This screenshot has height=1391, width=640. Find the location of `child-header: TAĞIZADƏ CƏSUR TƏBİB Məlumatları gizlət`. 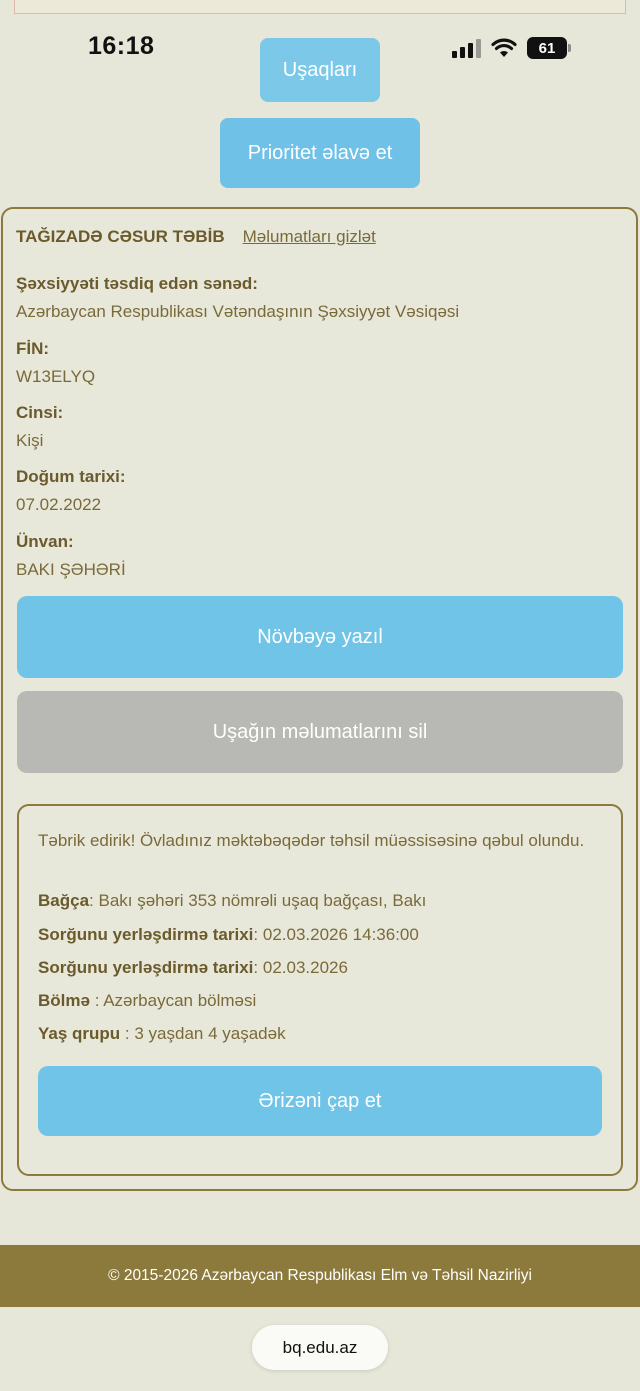

child-header: TAĞIZADƏ CƏSUR TƏBİB Məlumatları gizlət is located at coordinates (196, 237).